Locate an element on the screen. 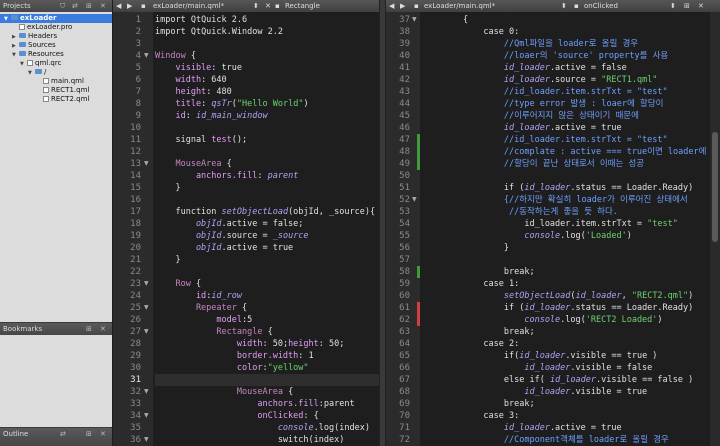 The image size is (720, 446). line-number: 67 is located at coordinates (404, 380).